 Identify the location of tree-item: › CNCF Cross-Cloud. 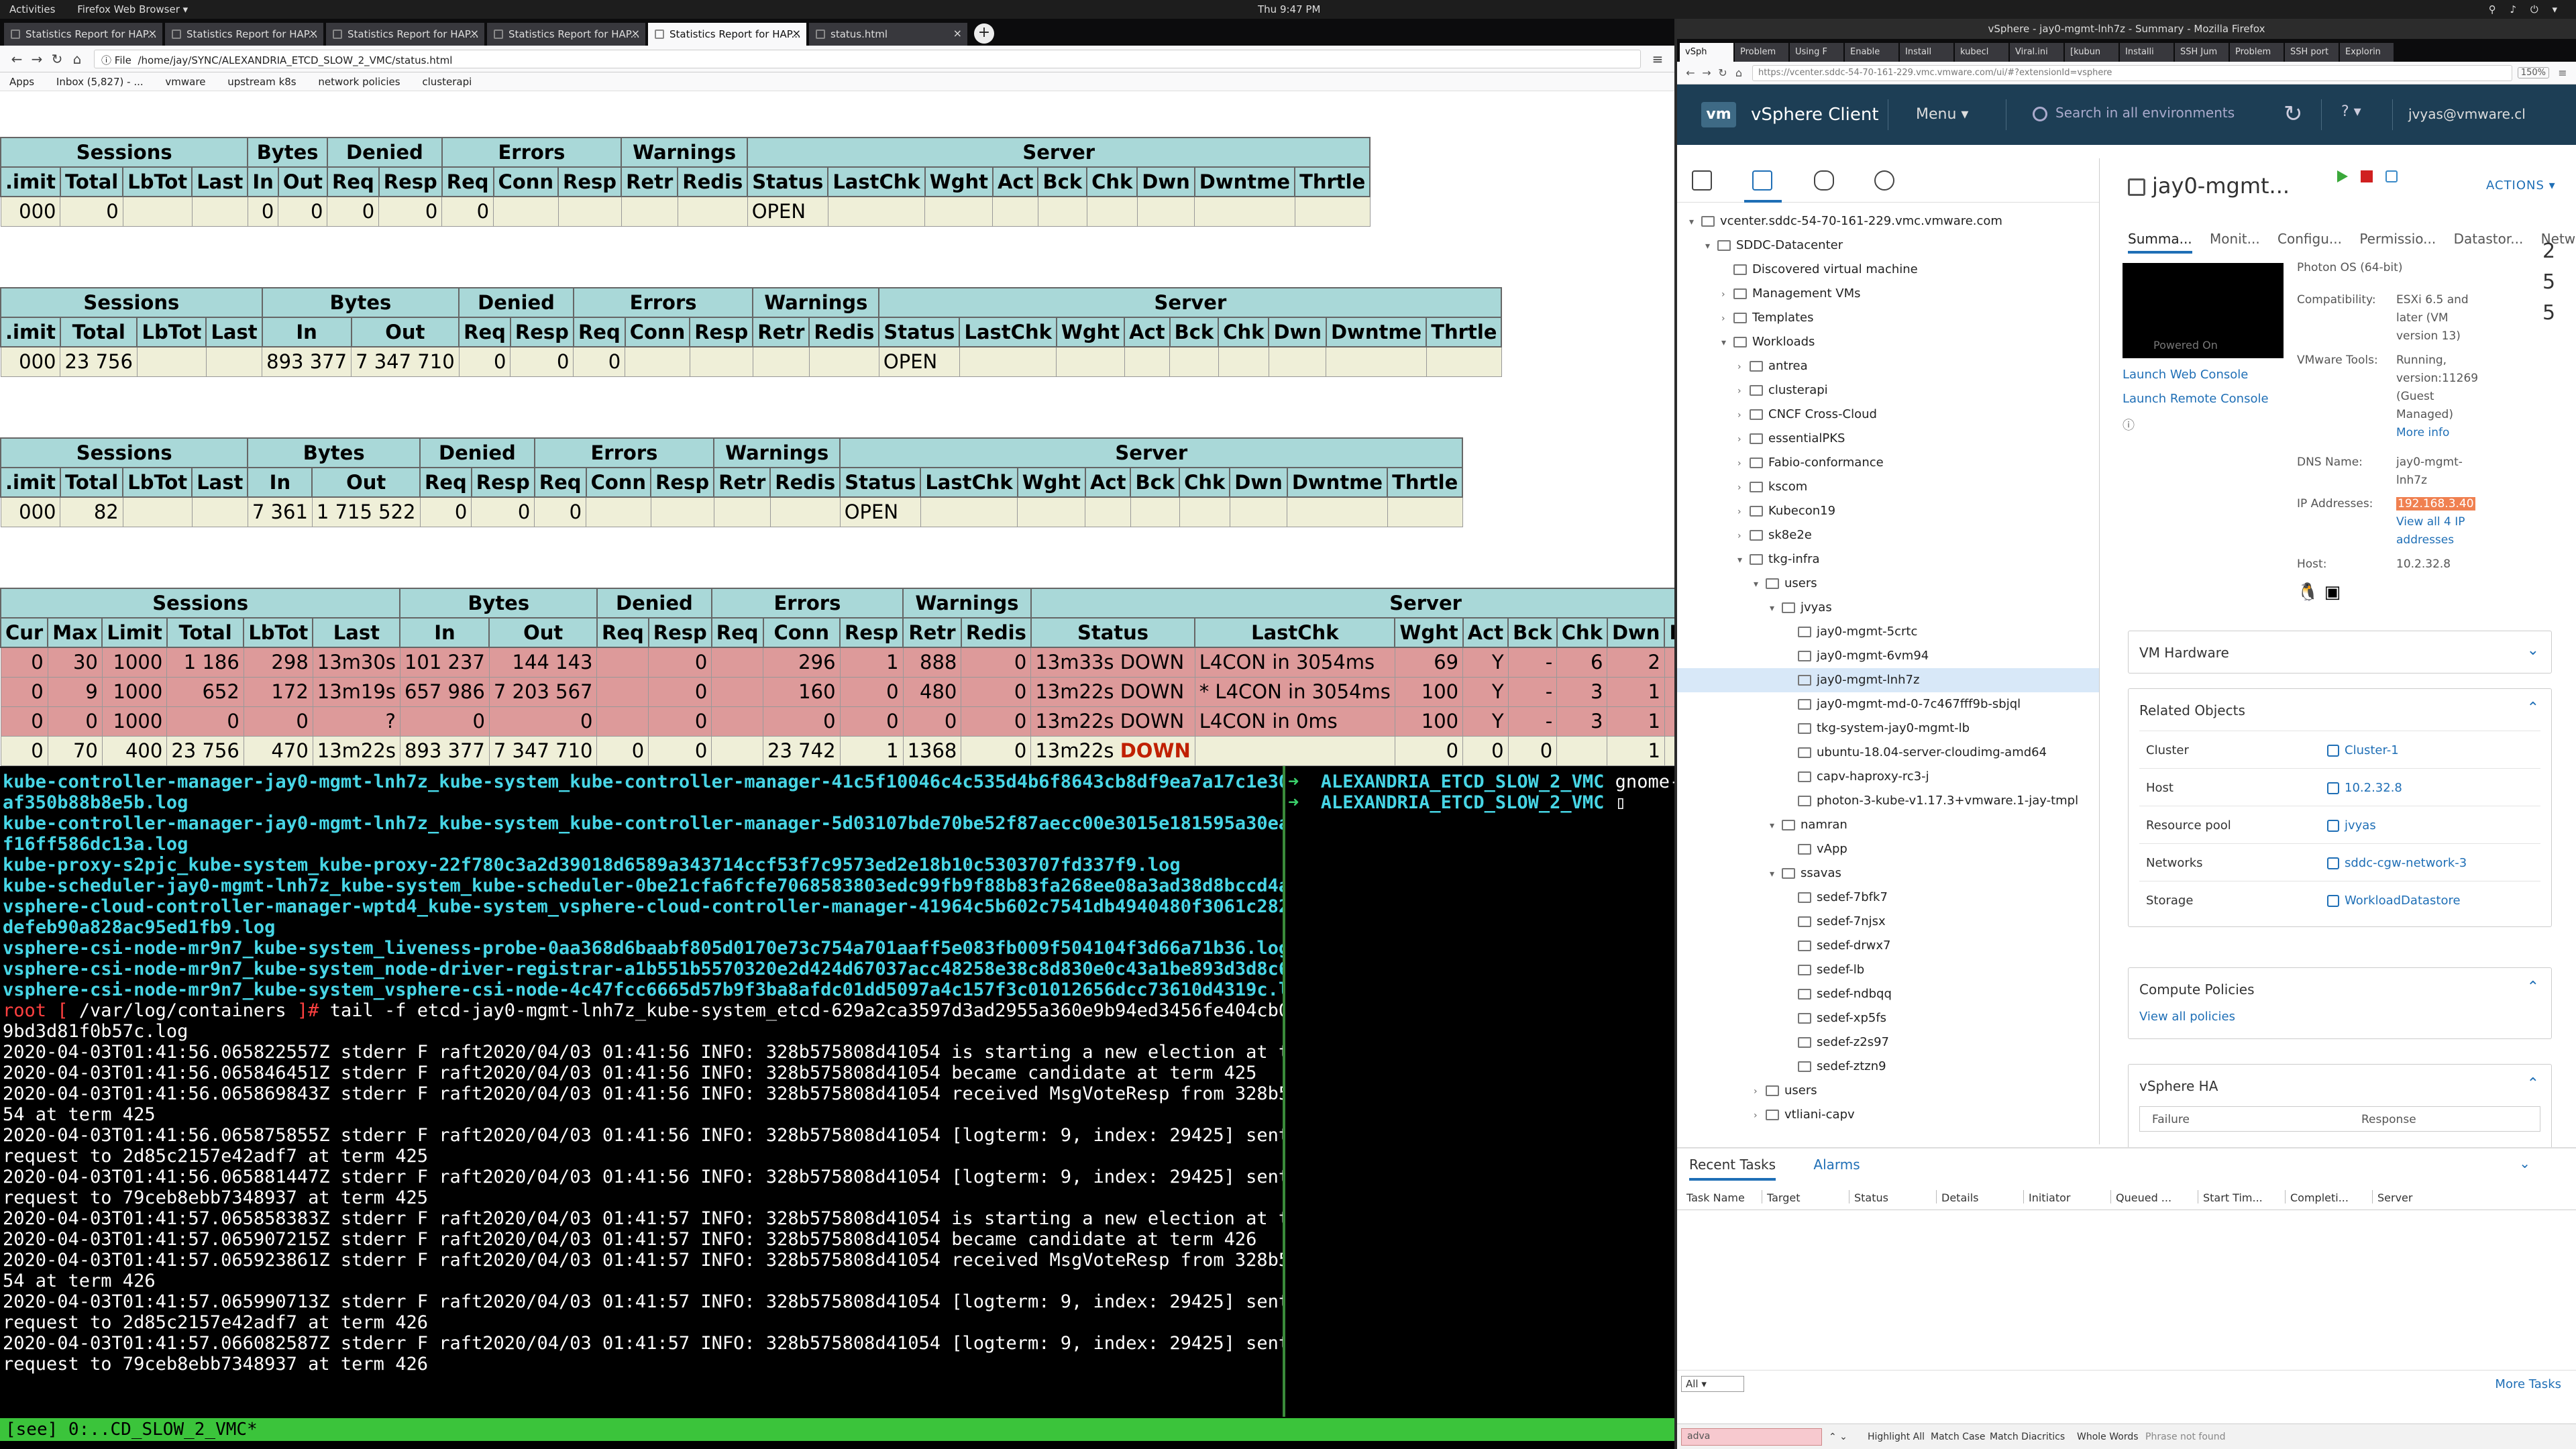
(1888, 414).